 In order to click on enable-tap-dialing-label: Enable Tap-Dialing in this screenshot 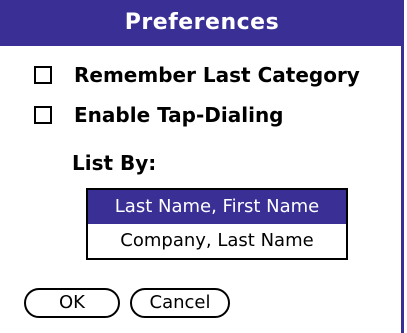, I will do `click(179, 115)`.